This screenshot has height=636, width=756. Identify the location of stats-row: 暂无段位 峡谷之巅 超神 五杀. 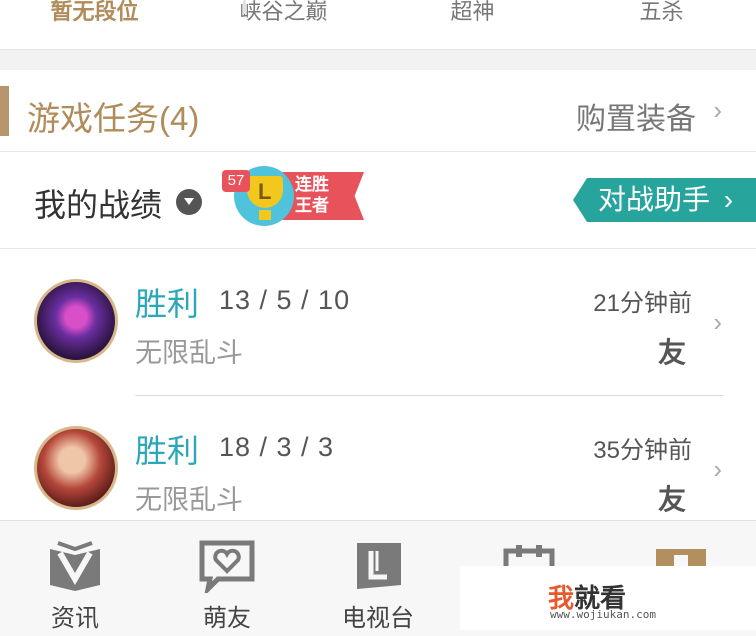
(378, 25).